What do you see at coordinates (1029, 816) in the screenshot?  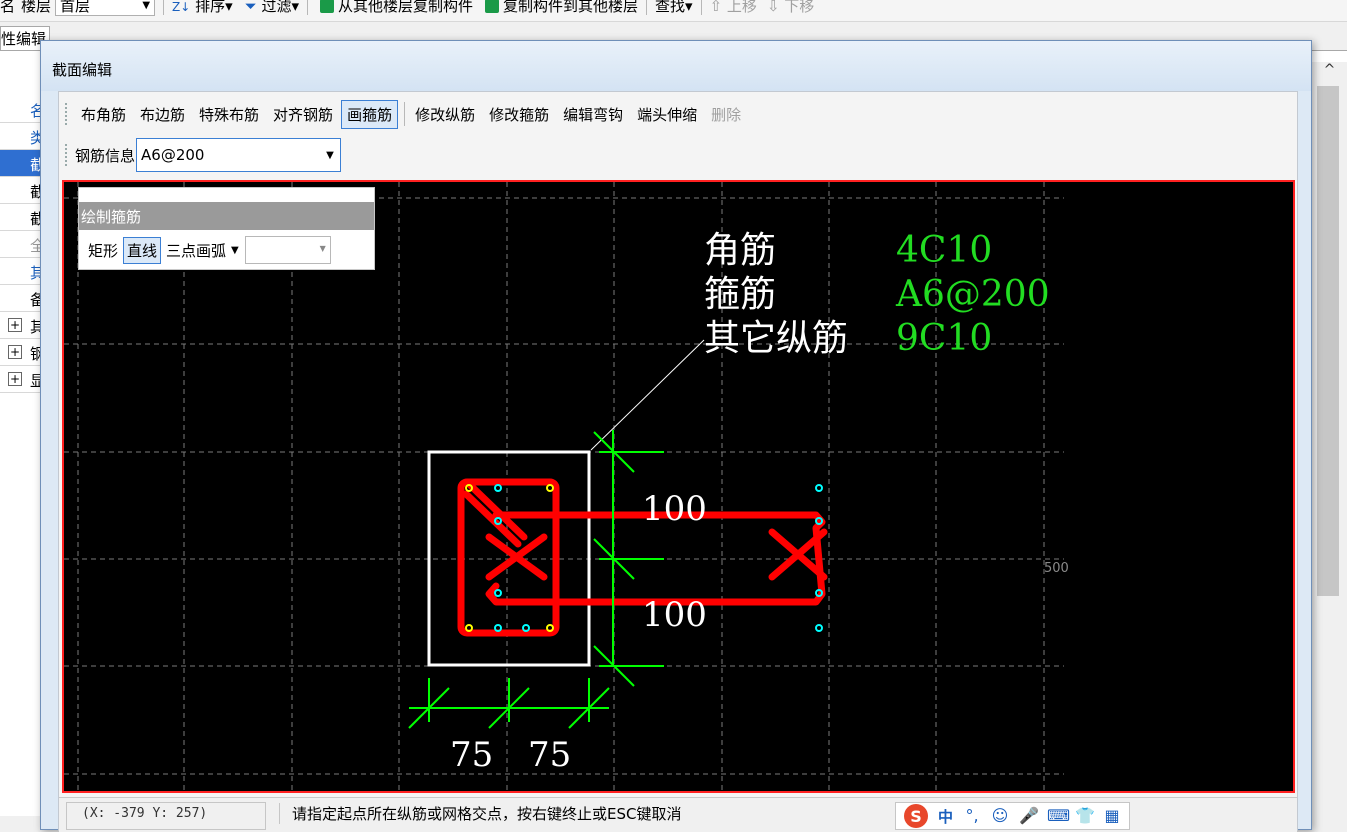 I see `microphone-icon: 🎤` at bounding box center [1029, 816].